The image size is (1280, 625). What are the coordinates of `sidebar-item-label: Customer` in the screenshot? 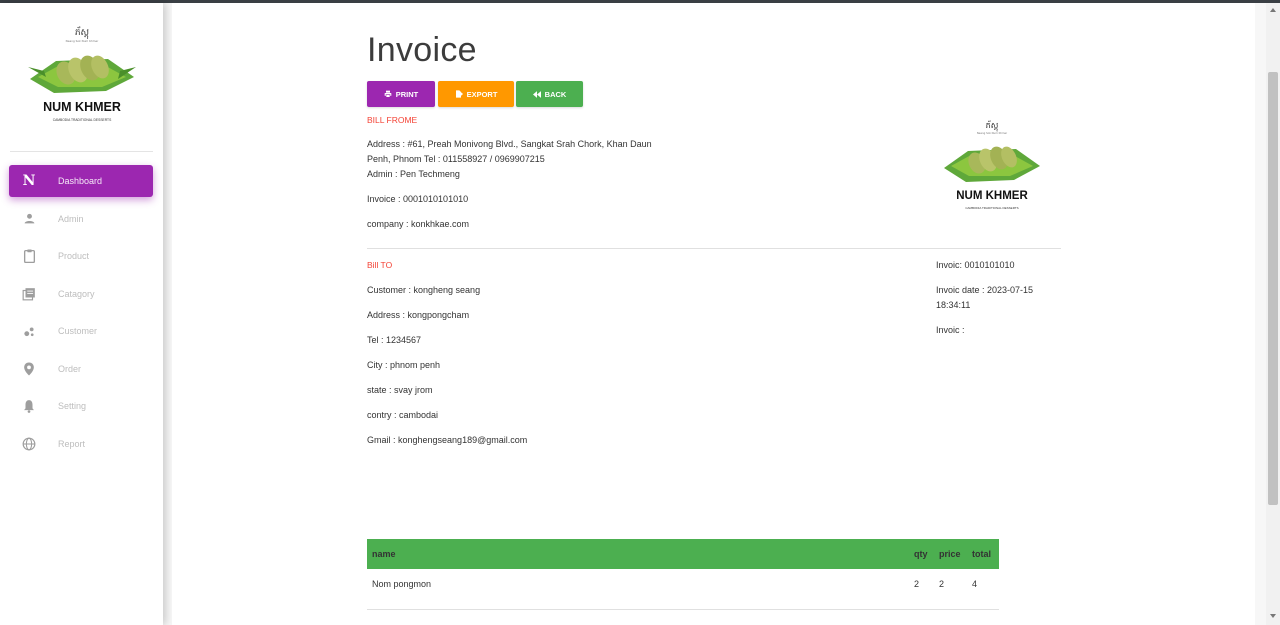 It's located at (78, 331).